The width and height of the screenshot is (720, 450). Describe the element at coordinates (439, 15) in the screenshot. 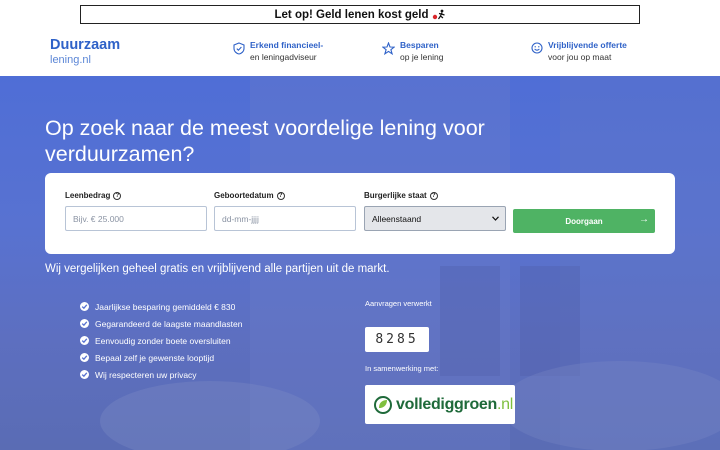

I see `running-money-icon` at that location.